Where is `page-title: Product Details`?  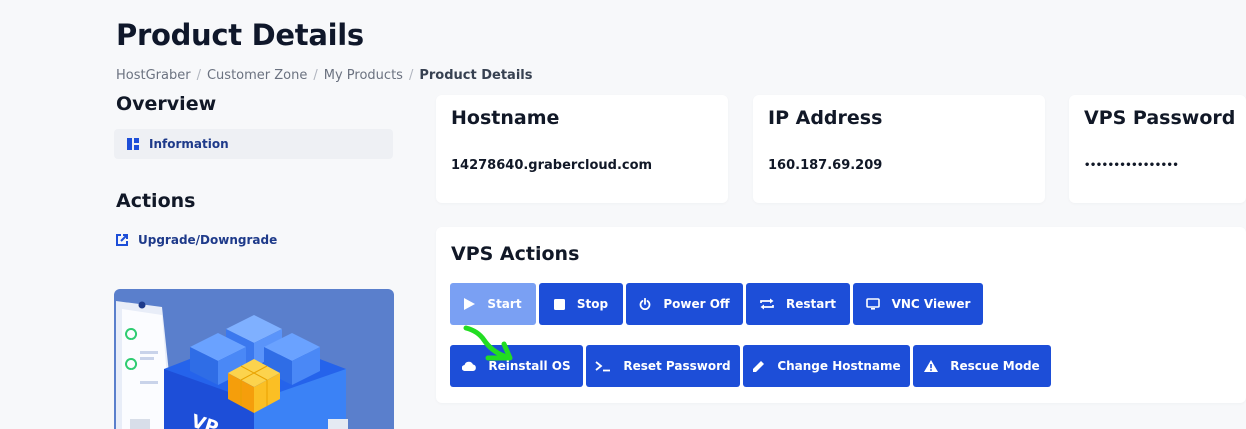 page-title: Product Details is located at coordinates (240, 35).